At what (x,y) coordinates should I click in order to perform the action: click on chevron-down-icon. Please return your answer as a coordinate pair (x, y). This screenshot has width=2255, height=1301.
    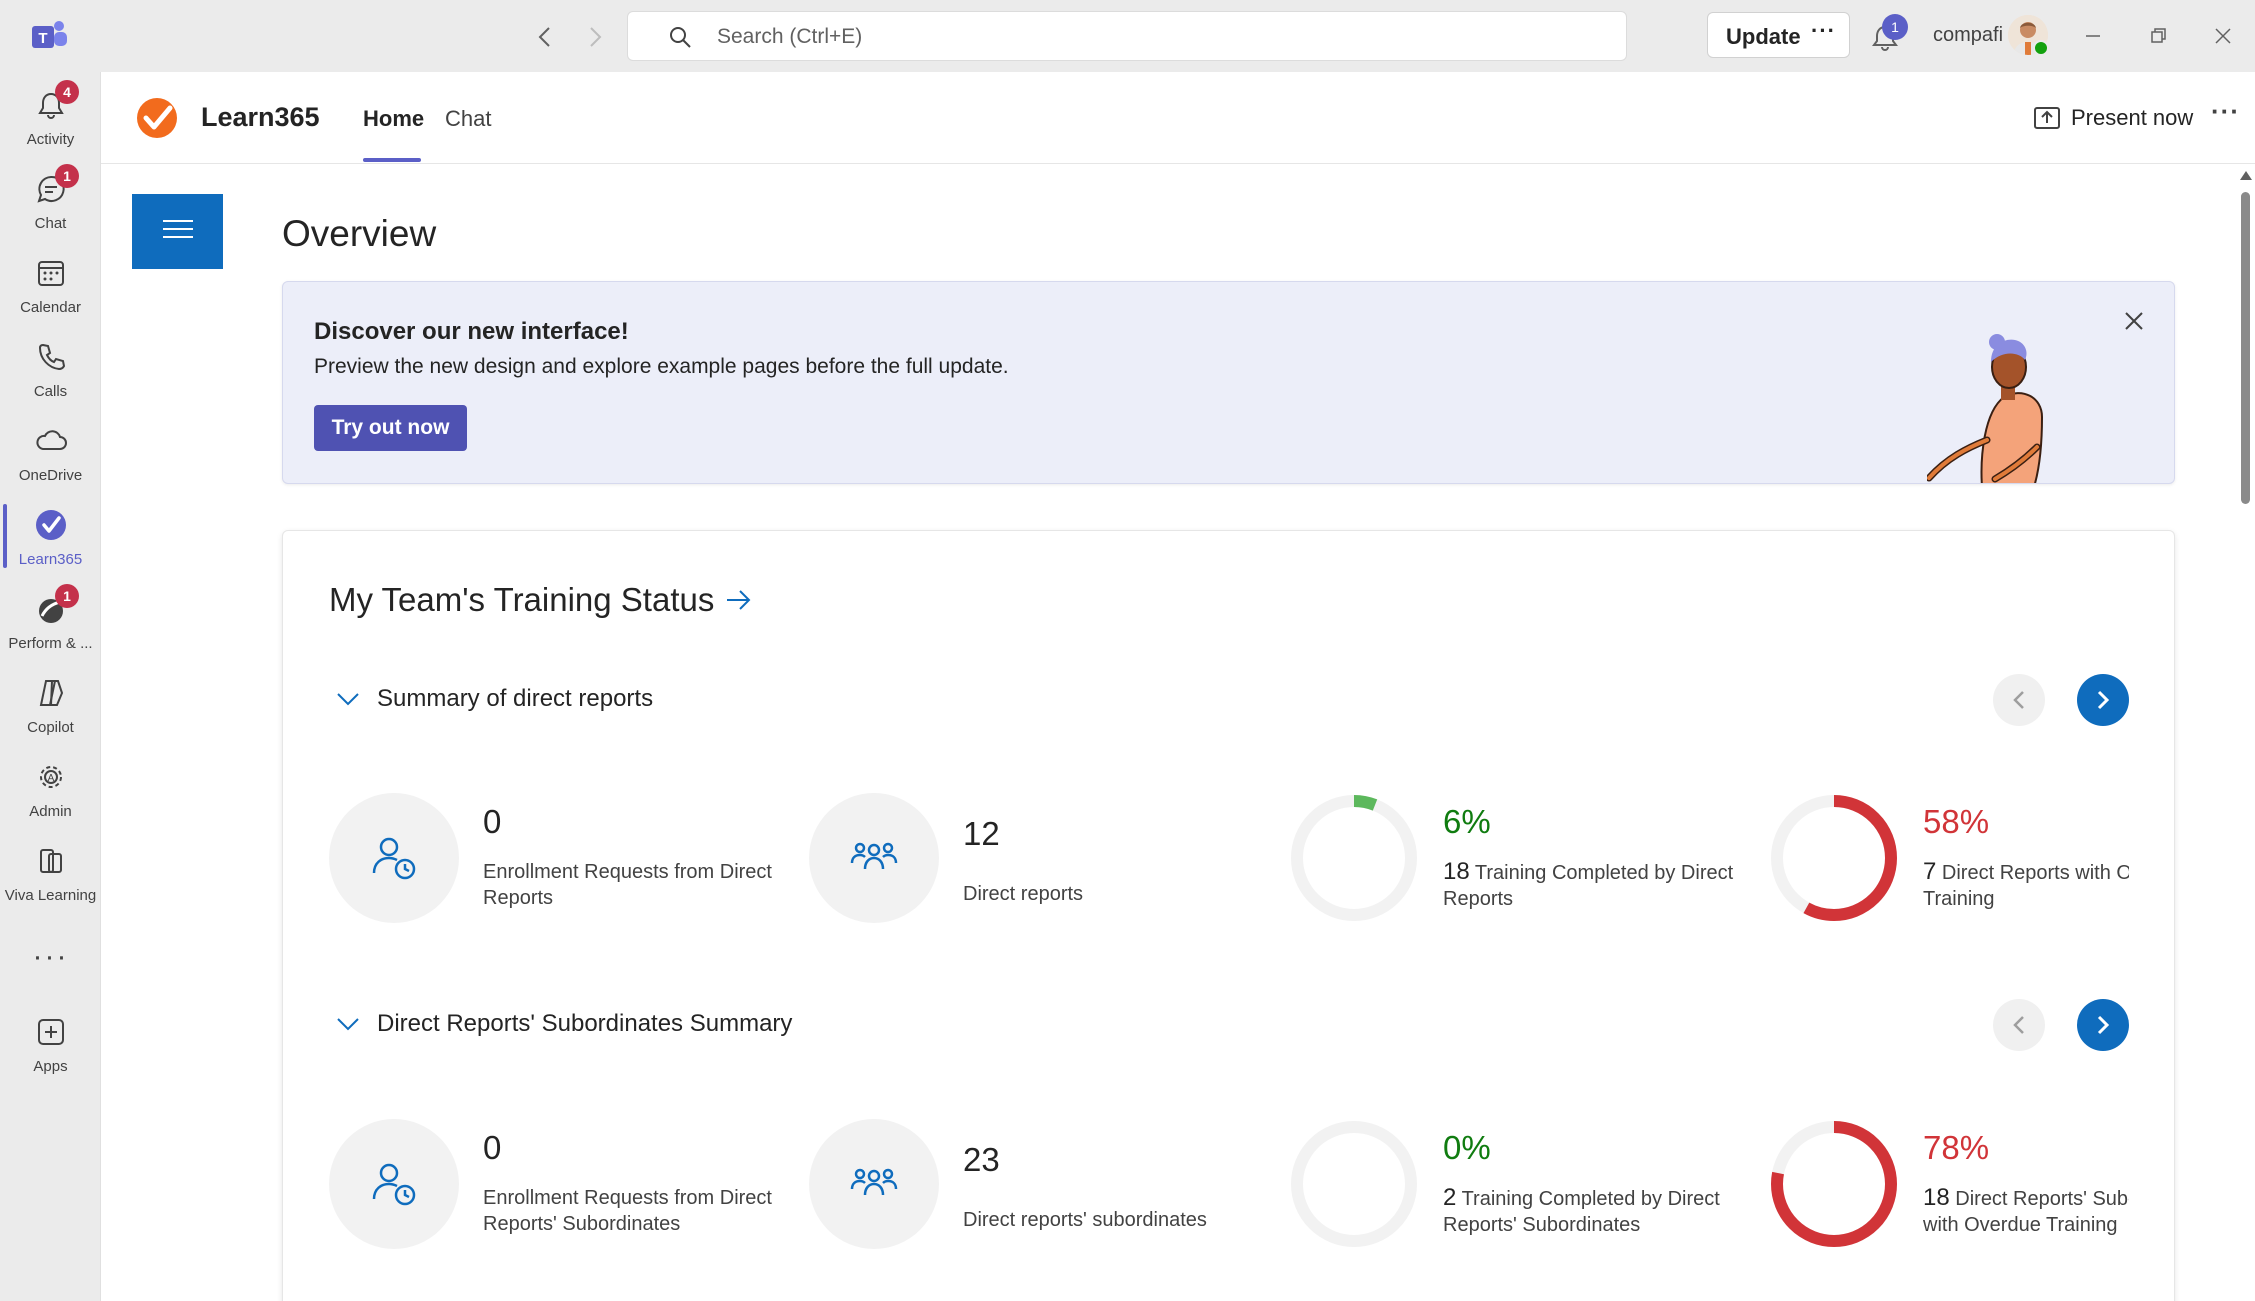
    Looking at the image, I should click on (348, 1024).